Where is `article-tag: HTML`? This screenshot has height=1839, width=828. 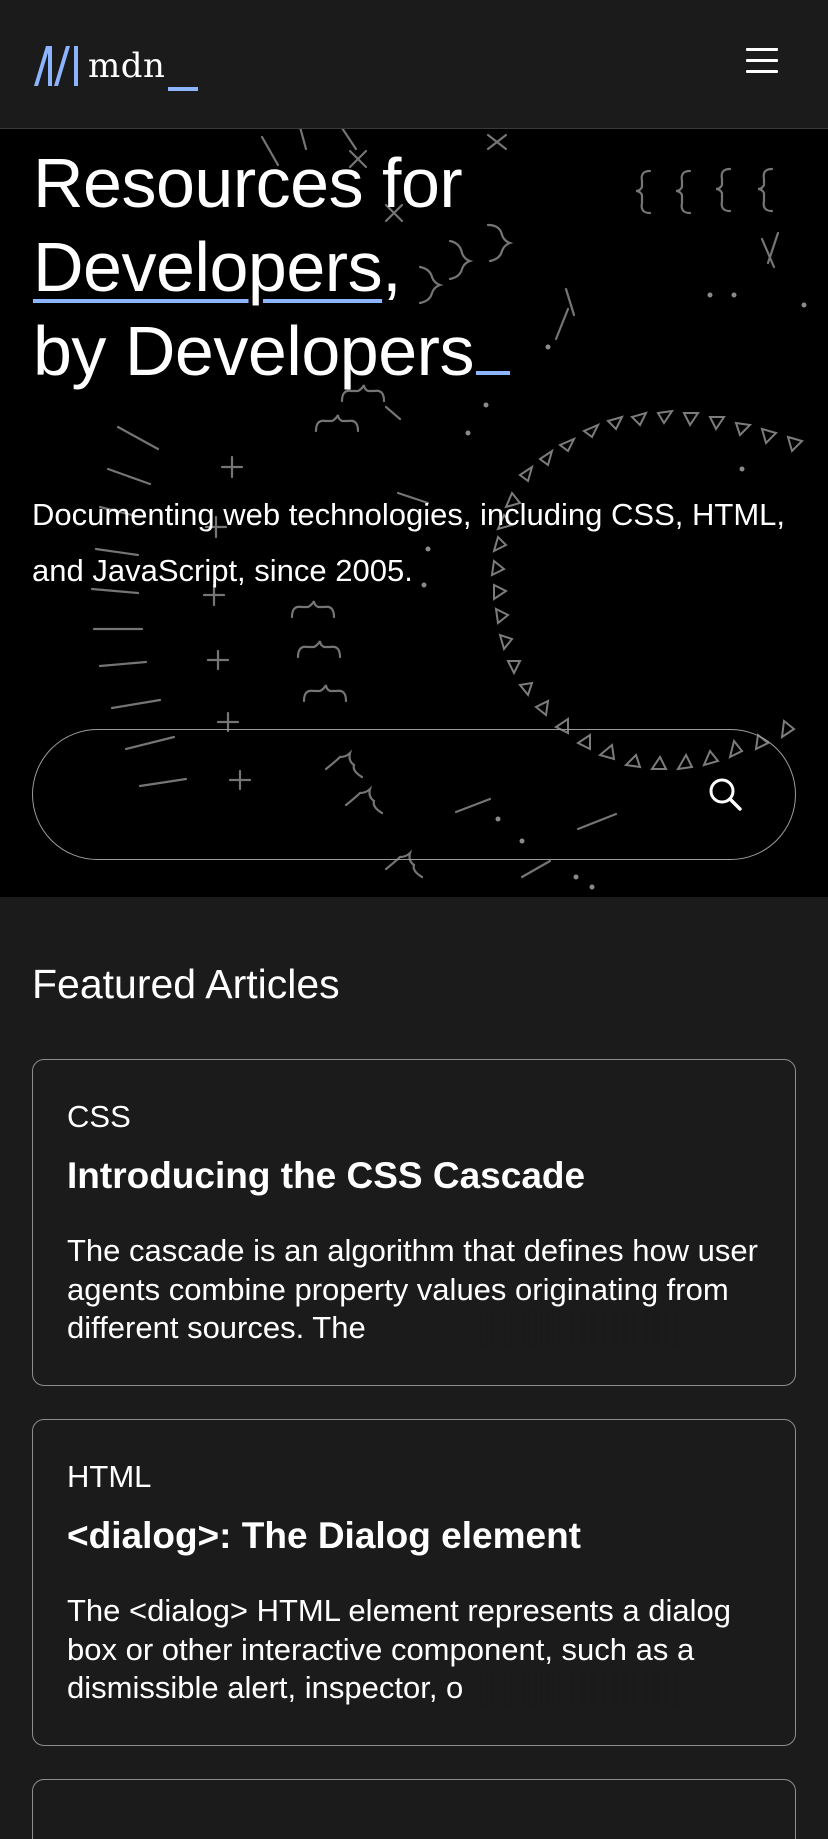 article-tag: HTML is located at coordinates (109, 1477).